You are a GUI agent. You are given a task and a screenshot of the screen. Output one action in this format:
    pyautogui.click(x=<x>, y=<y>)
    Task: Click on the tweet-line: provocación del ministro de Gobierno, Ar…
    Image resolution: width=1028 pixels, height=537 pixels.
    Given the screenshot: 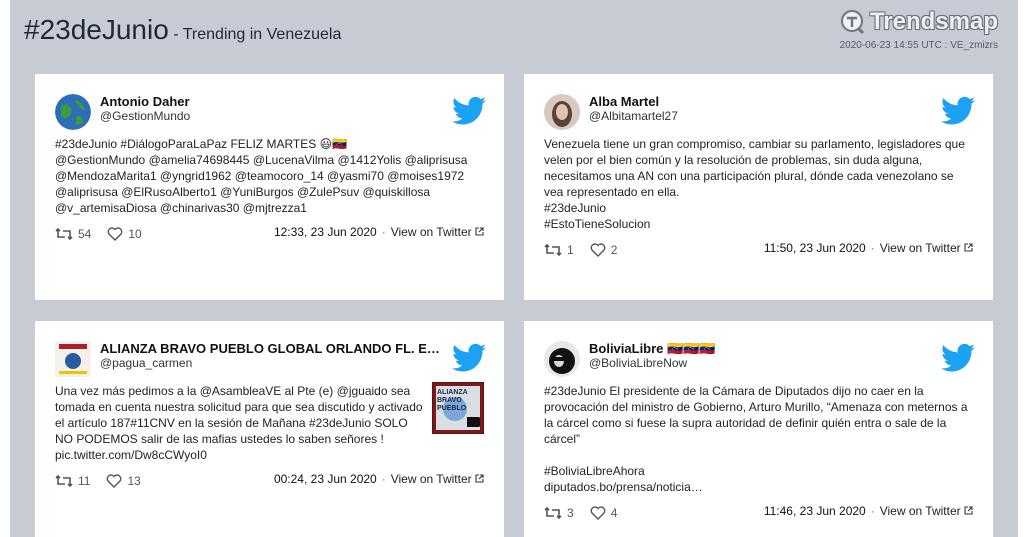 What is the action you would take?
    pyautogui.click(x=756, y=407)
    